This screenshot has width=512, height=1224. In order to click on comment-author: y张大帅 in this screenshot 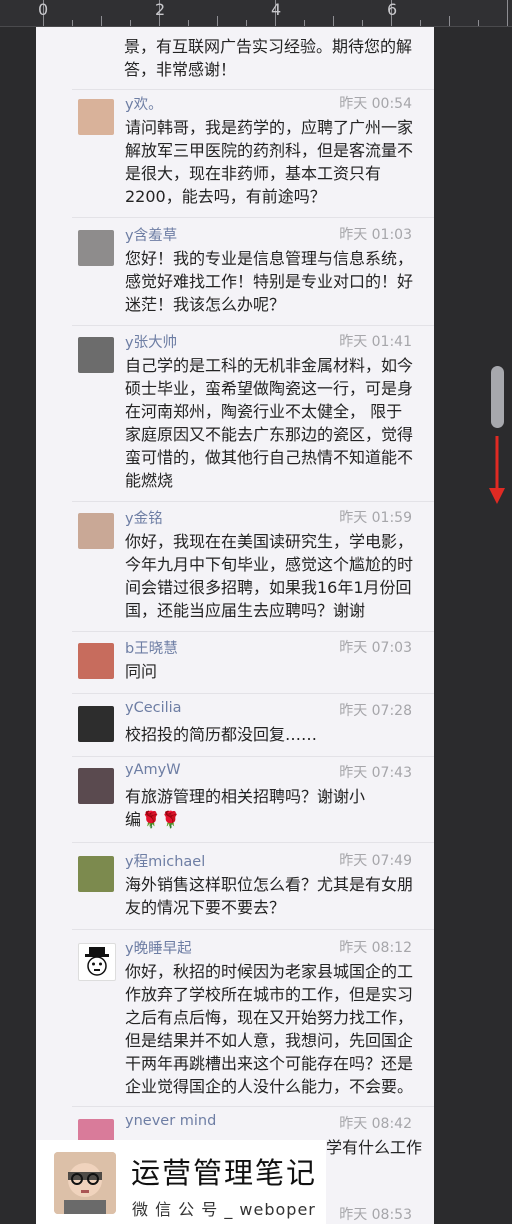, I will do `click(151, 341)`.